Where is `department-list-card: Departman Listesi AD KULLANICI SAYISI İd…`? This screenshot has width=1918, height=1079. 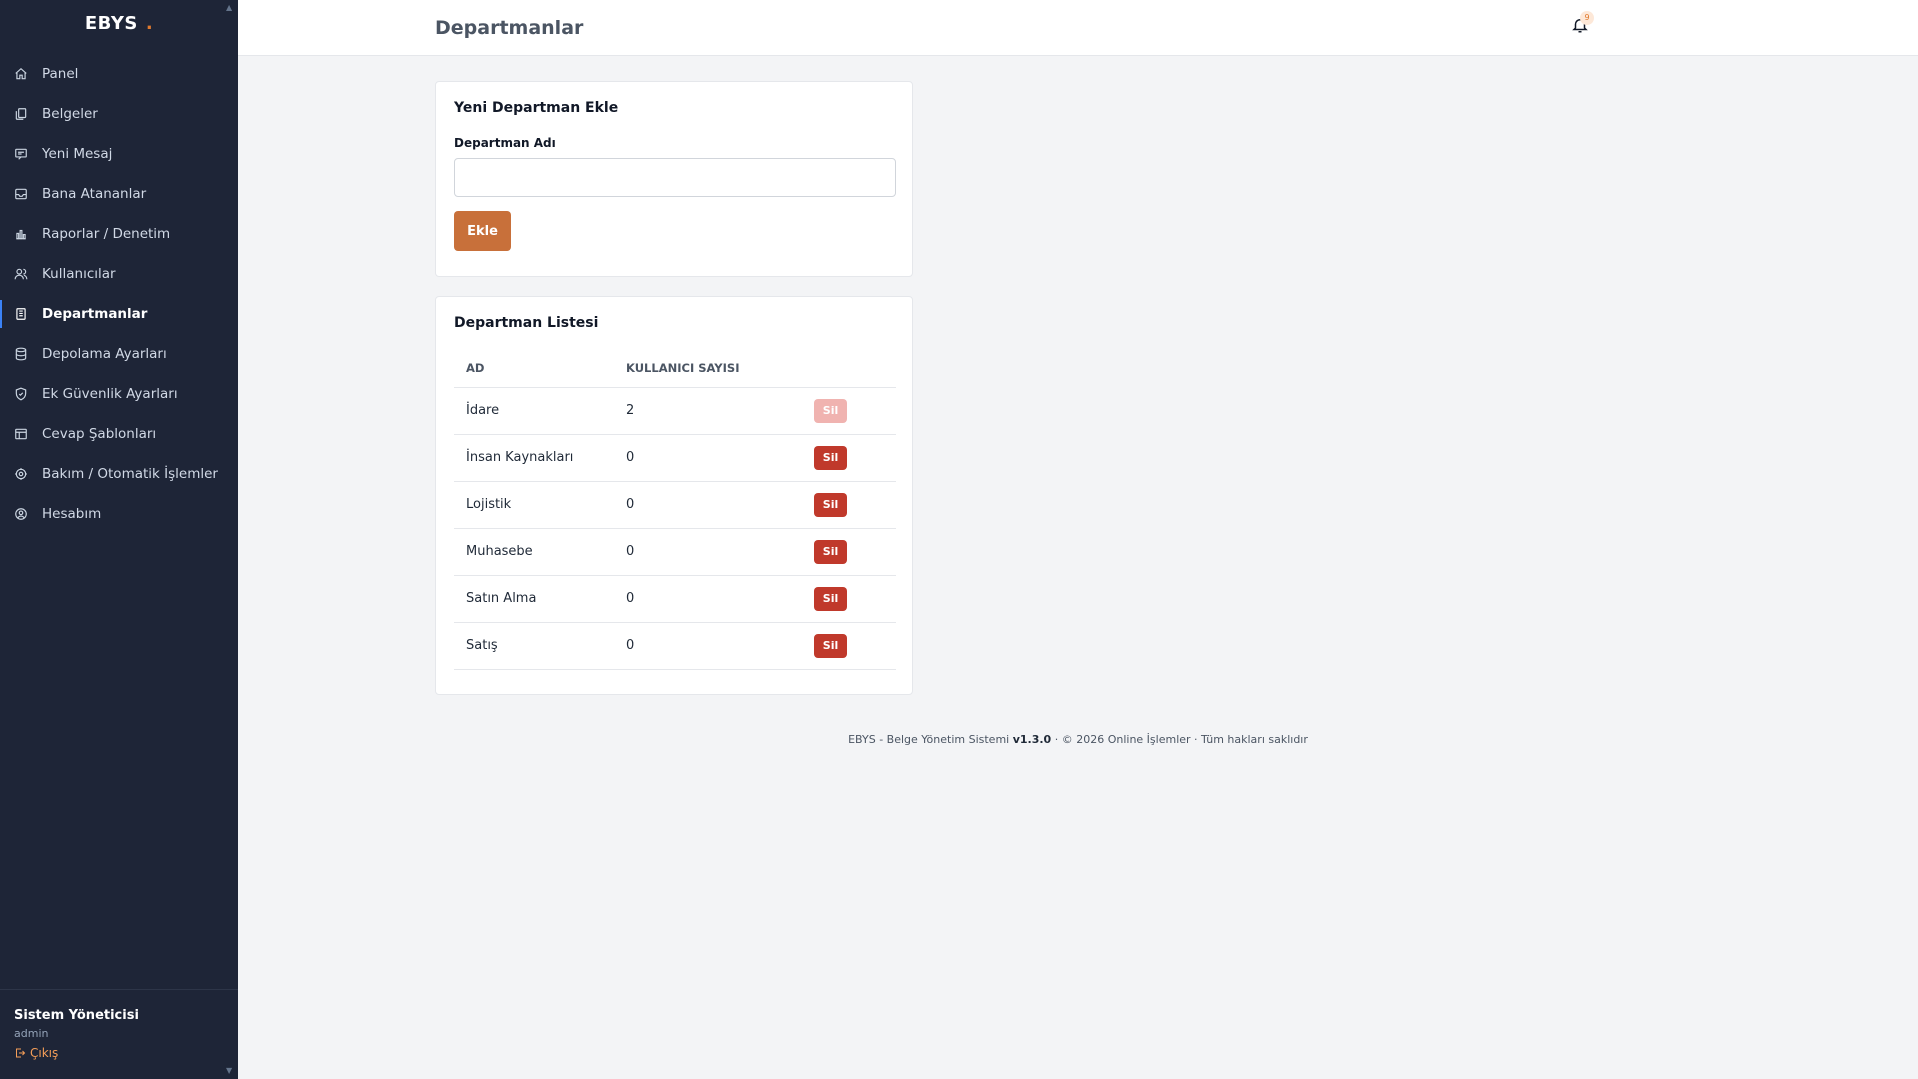
department-list-card: Departman Listesi AD KULLANICI SAYISI İd… is located at coordinates (674, 495).